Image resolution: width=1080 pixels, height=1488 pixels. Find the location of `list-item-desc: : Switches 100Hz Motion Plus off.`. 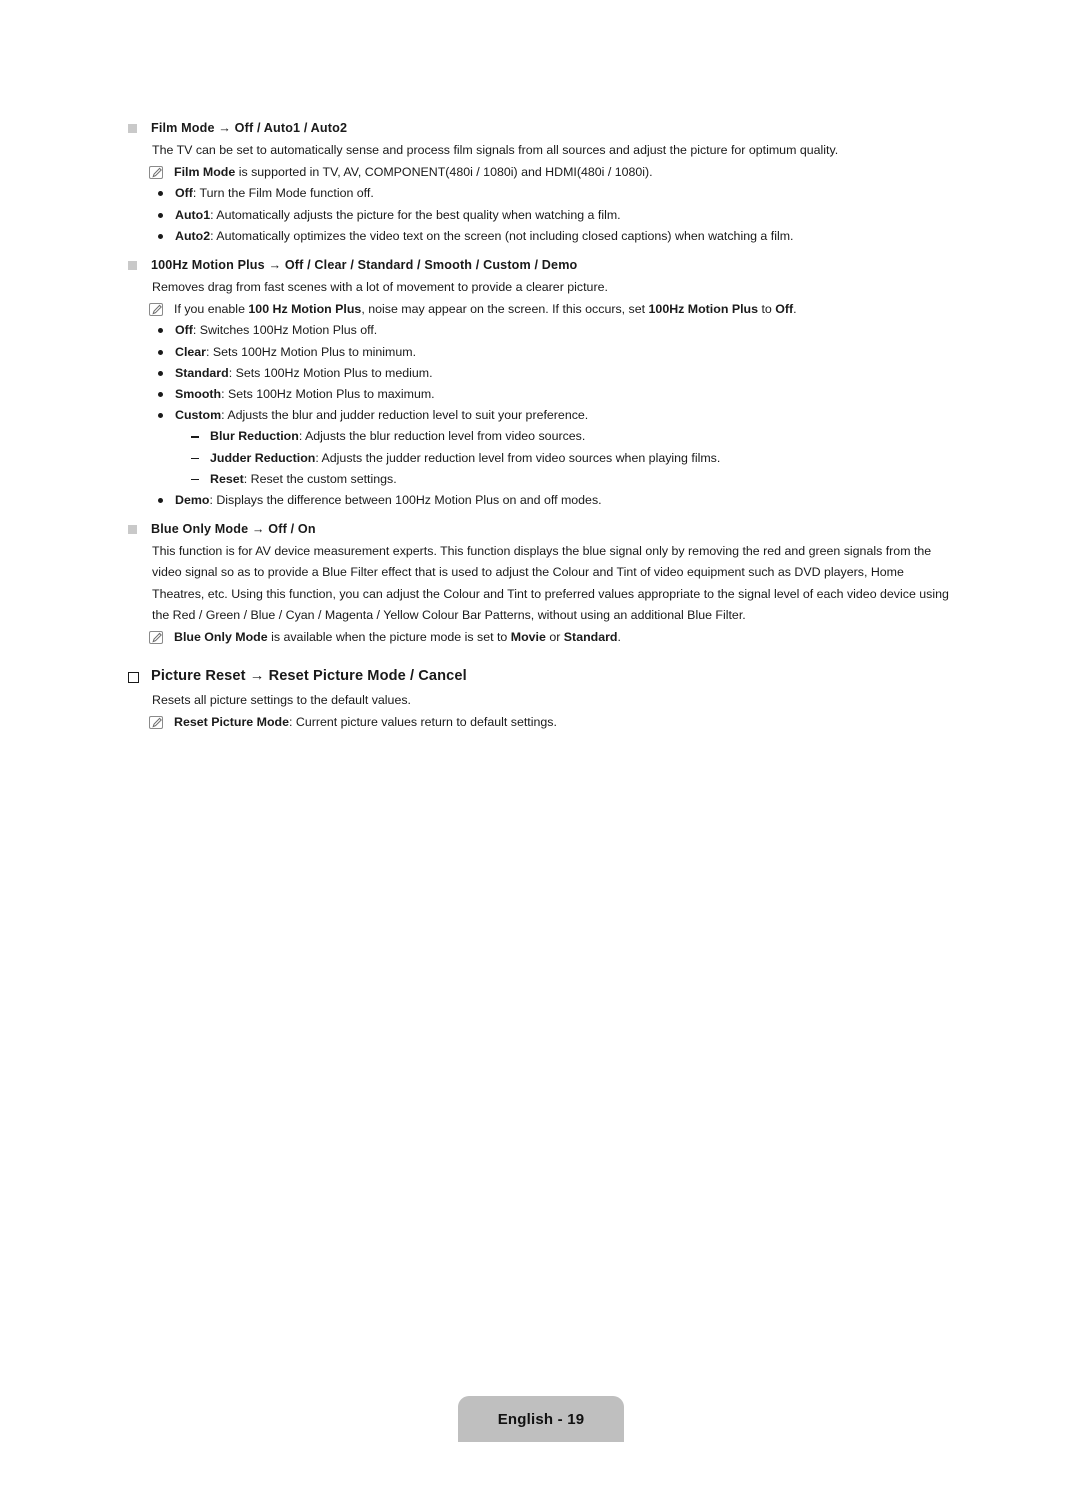

list-item-desc: : Switches 100Hz Motion Plus off. is located at coordinates (285, 330).